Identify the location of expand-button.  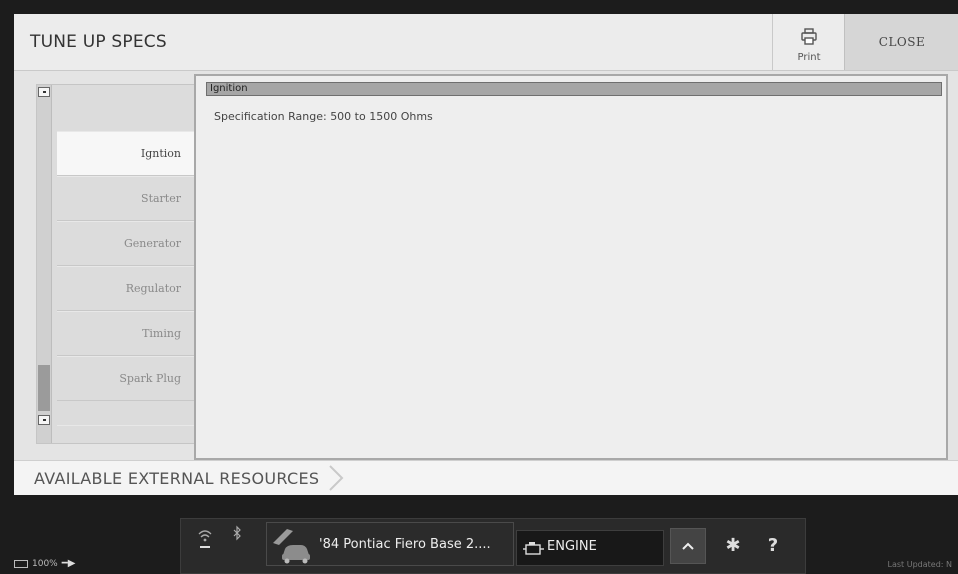
(688, 546).